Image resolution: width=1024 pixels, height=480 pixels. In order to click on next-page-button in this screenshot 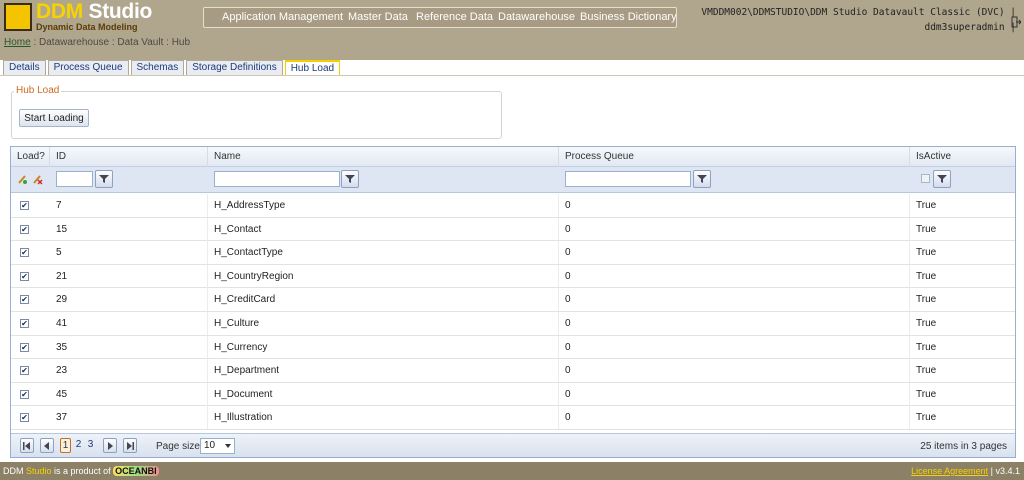, I will do `click(110, 445)`.